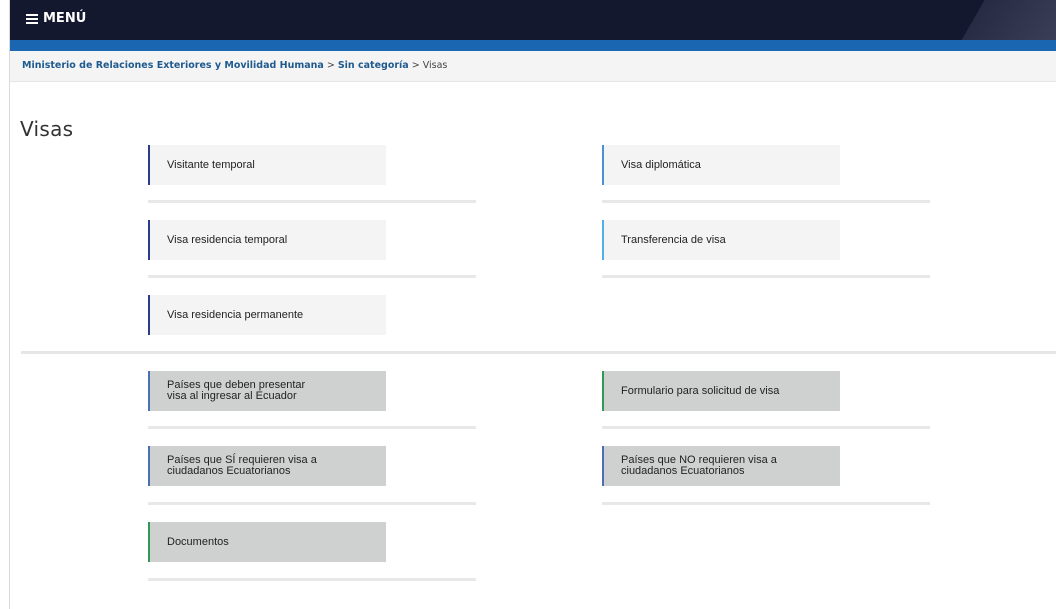  Describe the element at coordinates (700, 390) in the screenshot. I see `card-label: Formulario para solicitud de visa` at that location.